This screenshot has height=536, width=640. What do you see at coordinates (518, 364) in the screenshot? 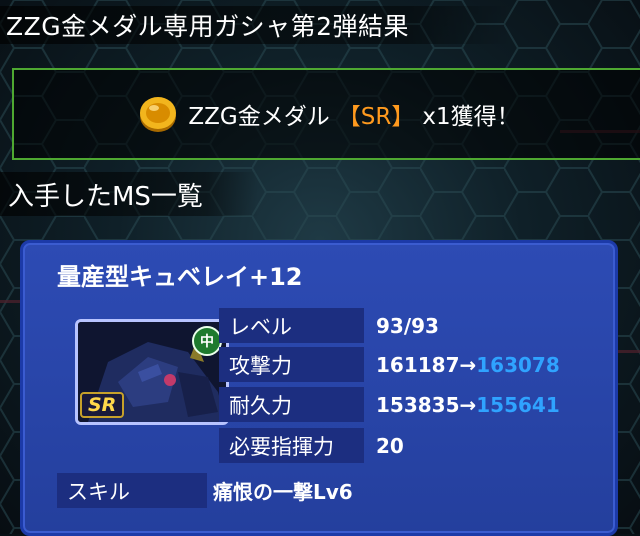
I see `stat-upgraded: 163078` at bounding box center [518, 364].